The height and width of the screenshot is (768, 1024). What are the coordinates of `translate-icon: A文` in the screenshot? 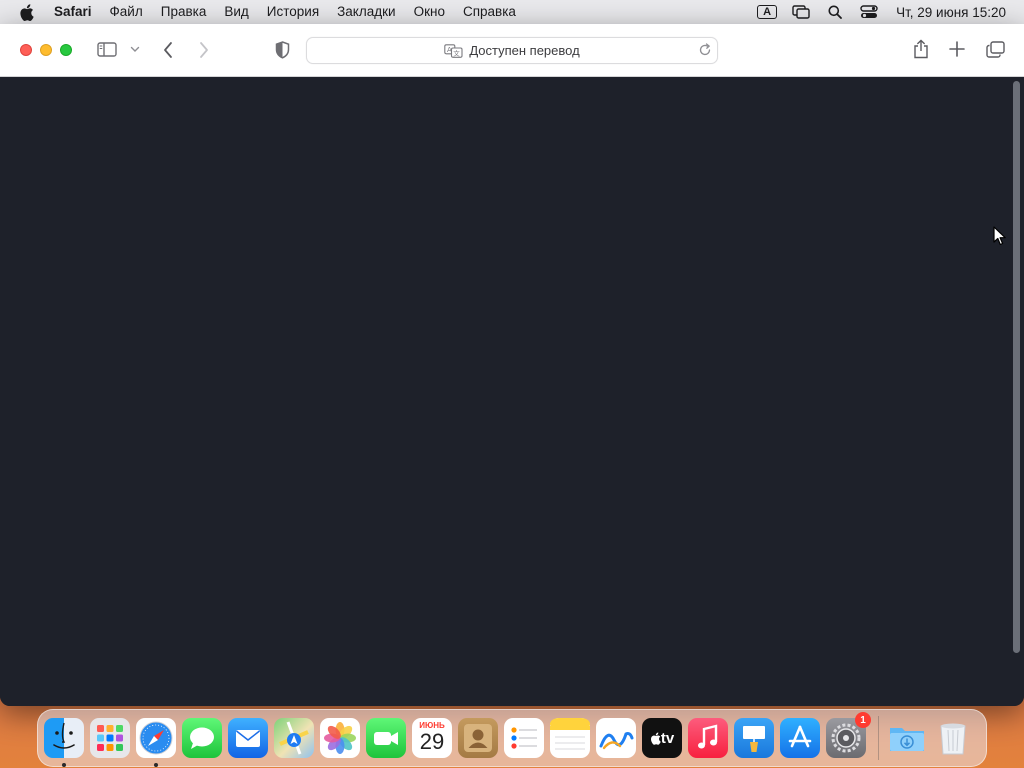 It's located at (453, 50).